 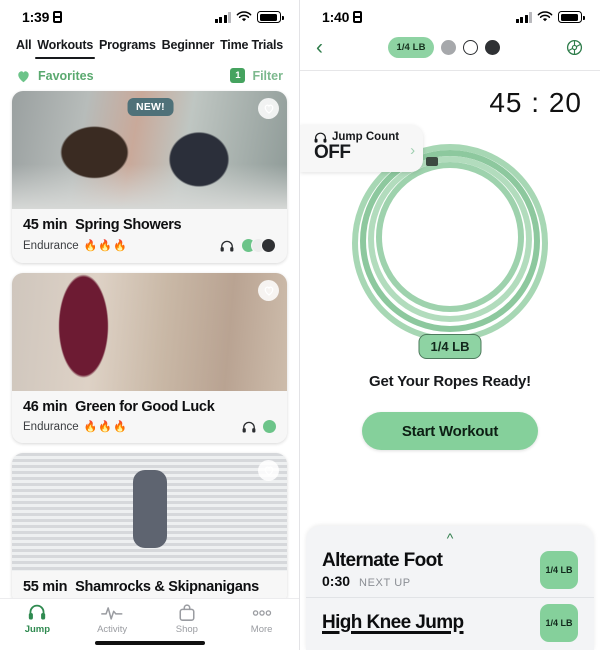 What do you see at coordinates (261, 619) in the screenshot?
I see `nav-item-more: More` at bounding box center [261, 619].